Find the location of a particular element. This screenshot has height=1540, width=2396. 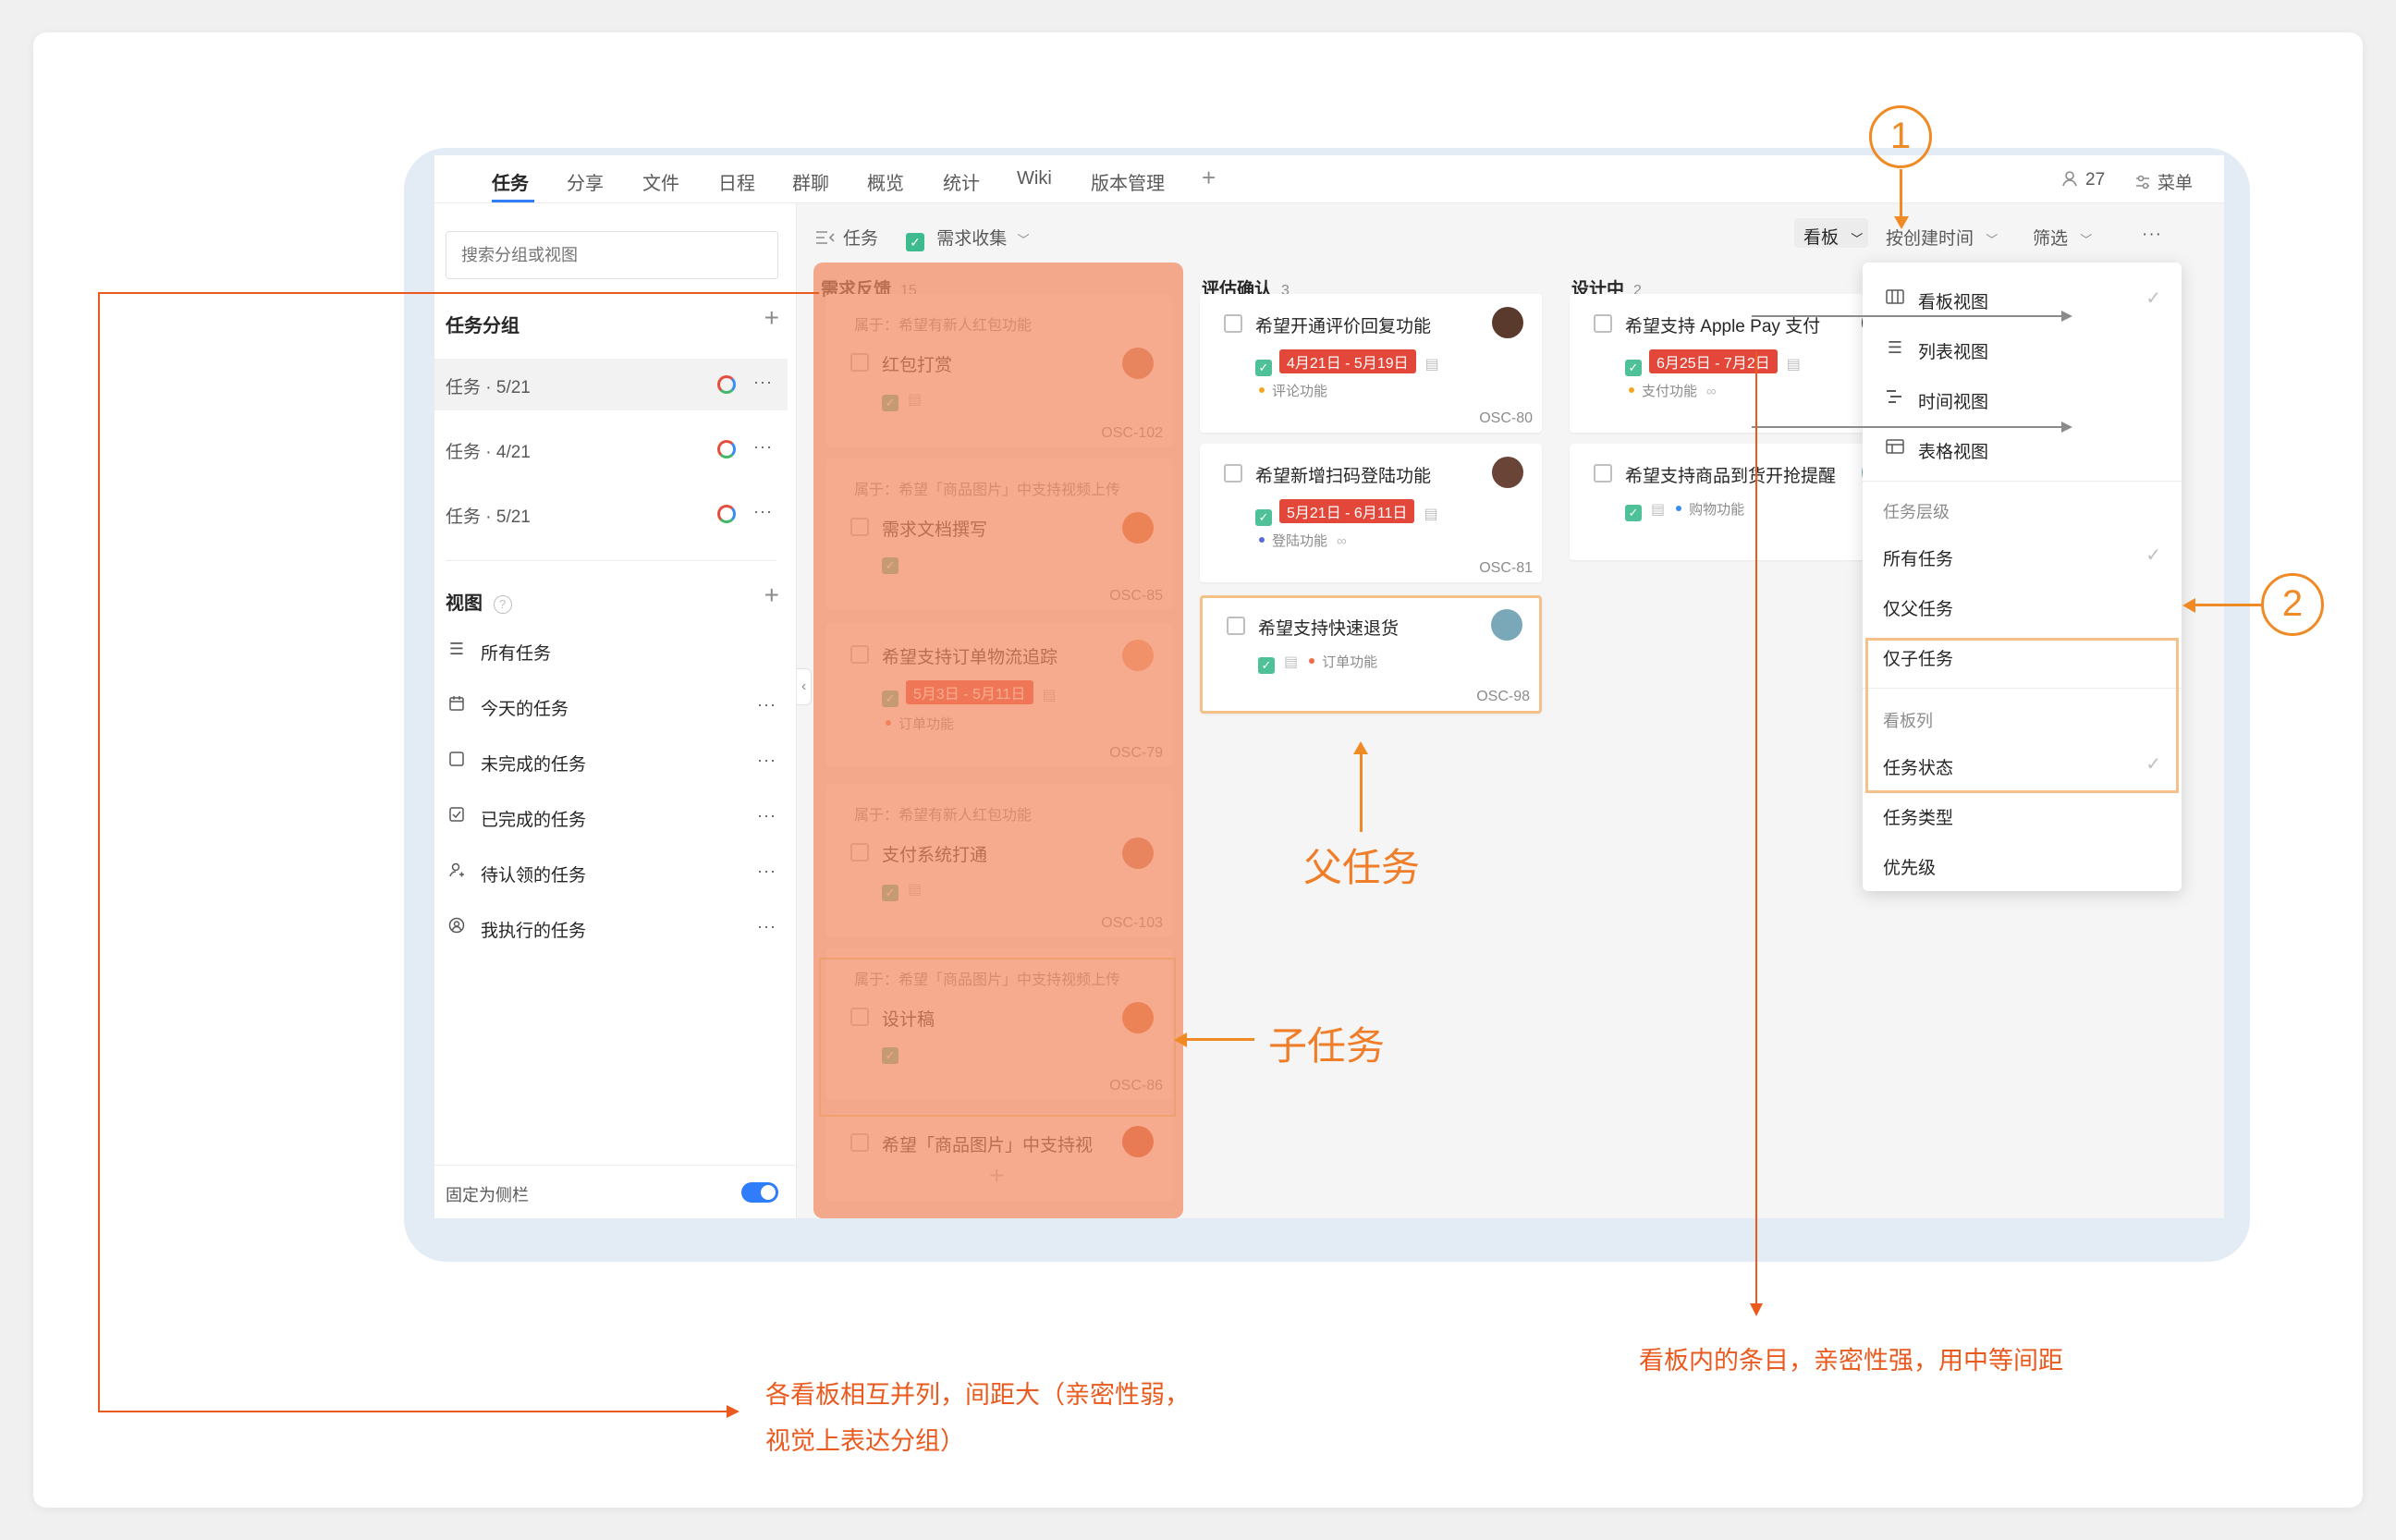

tab-version: 版本管理 is located at coordinates (1128, 181).